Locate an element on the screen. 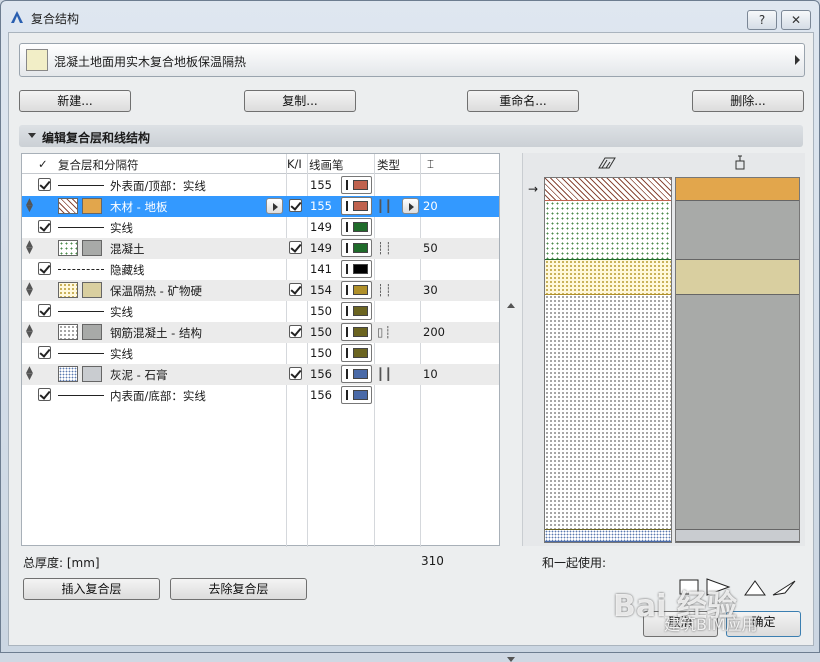 The width and height of the screenshot is (820, 662). layer-row: ▲ ▼ 灰泥 - 石膏 ┃┃ 10 156 is located at coordinates (260, 374).